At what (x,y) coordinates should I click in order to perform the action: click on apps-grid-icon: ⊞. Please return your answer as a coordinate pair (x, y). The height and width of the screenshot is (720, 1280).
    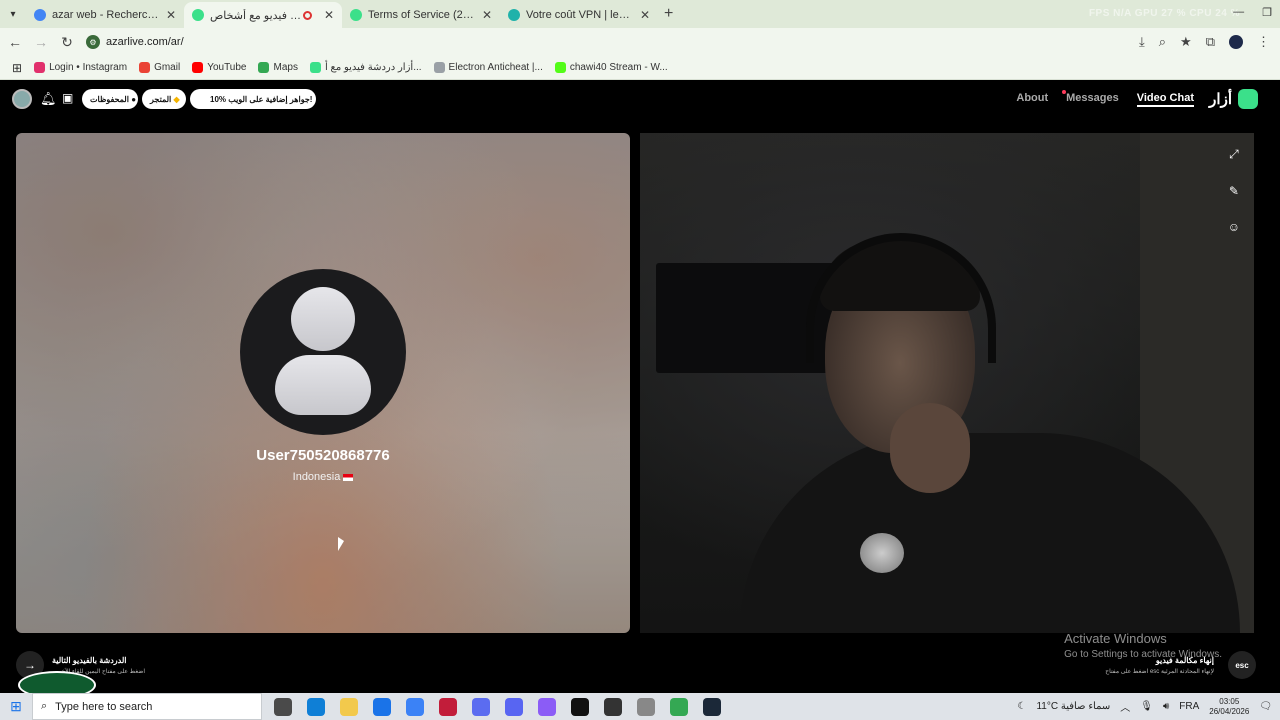
    Looking at the image, I should click on (17, 68).